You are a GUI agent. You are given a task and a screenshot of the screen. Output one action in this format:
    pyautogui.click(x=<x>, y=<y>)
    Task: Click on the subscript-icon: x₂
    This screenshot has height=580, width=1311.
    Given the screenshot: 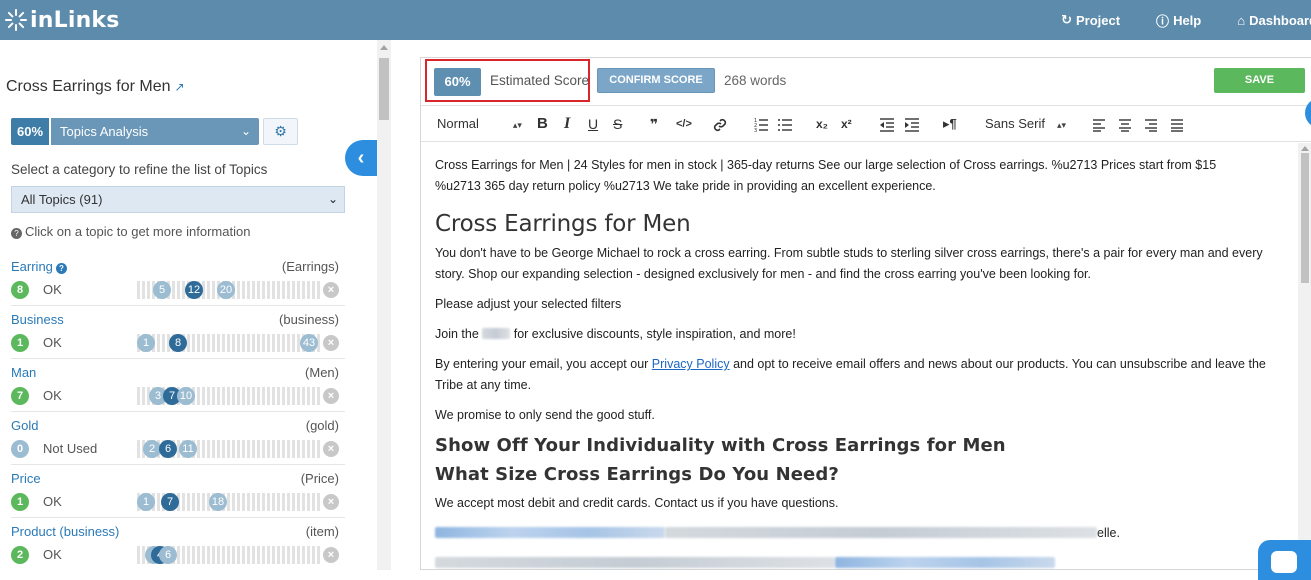 What is the action you would take?
    pyautogui.click(x=822, y=124)
    